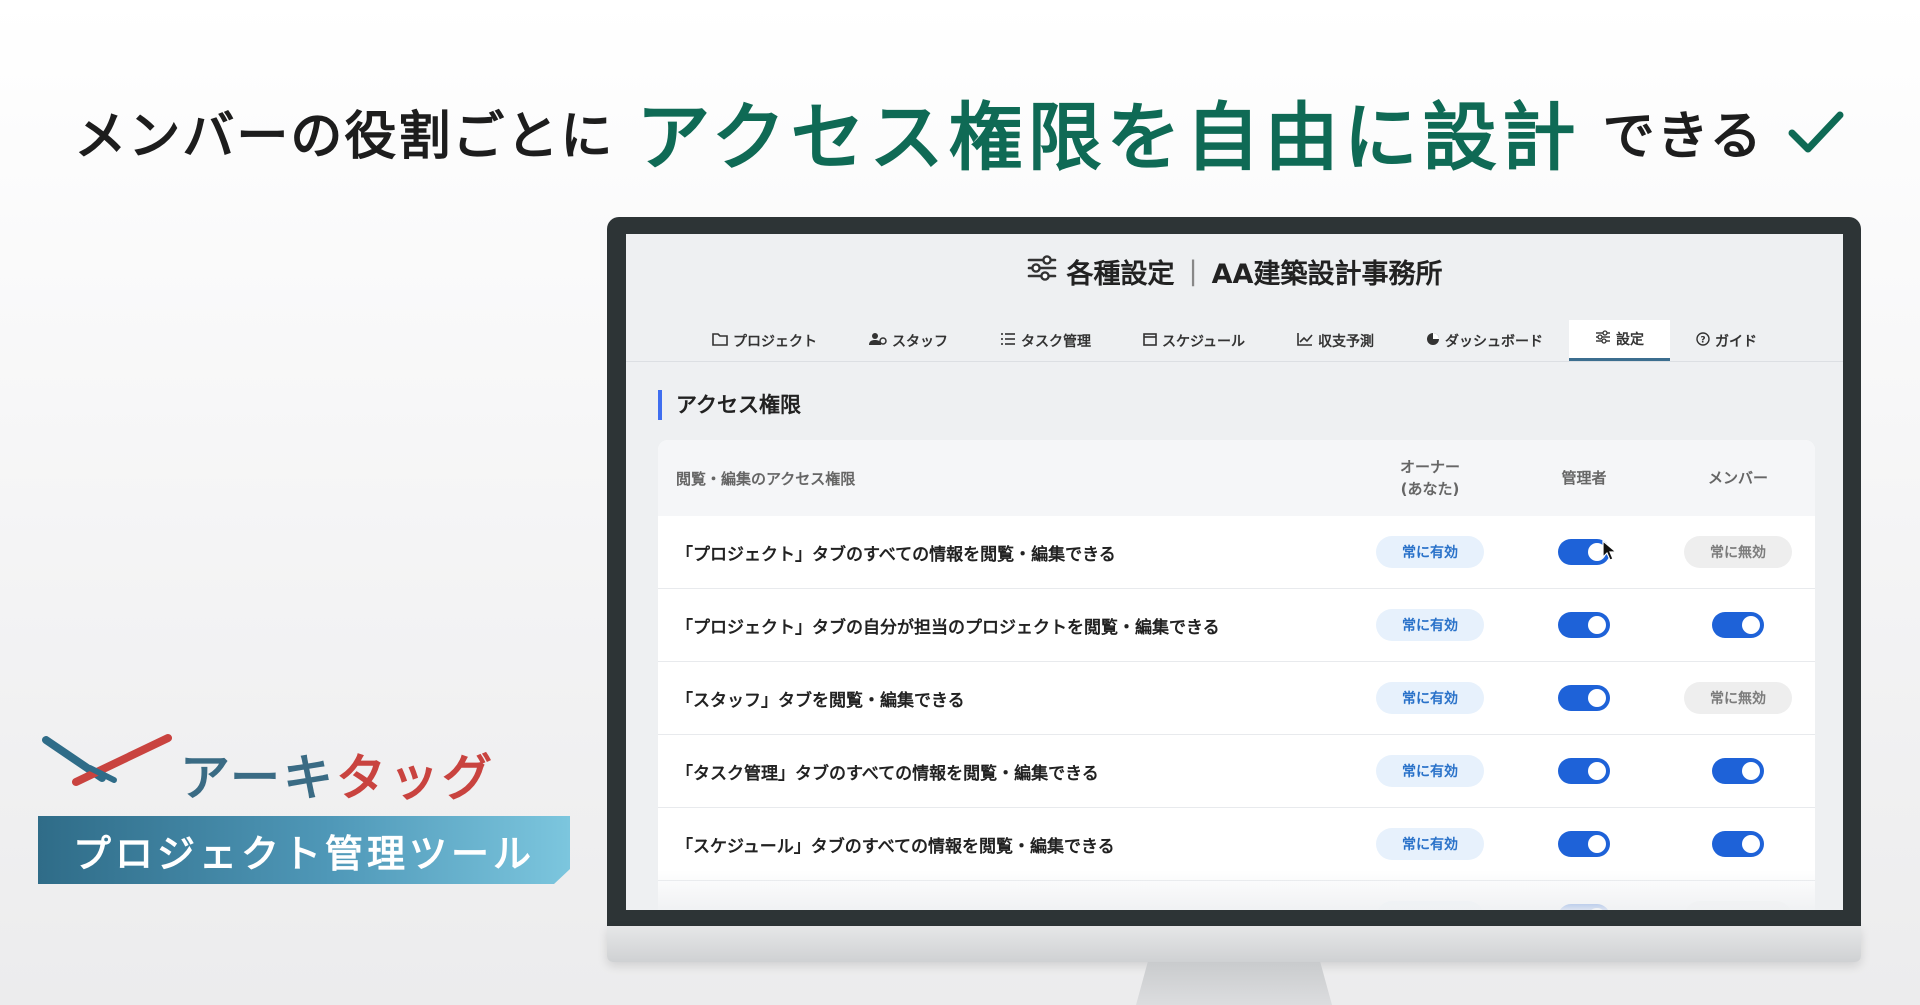  Describe the element at coordinates (1346, 341) in the screenshot. I see `tab-label: 収支予測` at that location.